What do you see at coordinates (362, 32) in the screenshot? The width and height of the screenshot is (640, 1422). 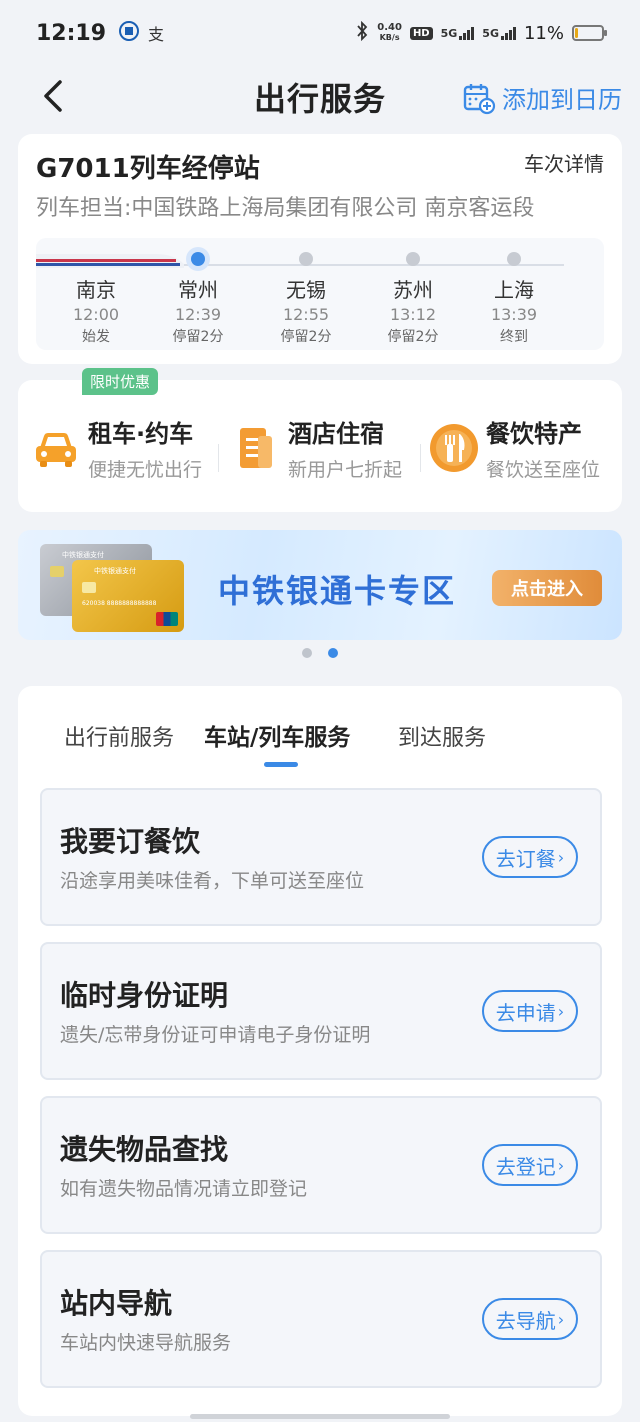 I see `bluetooth-icon` at bounding box center [362, 32].